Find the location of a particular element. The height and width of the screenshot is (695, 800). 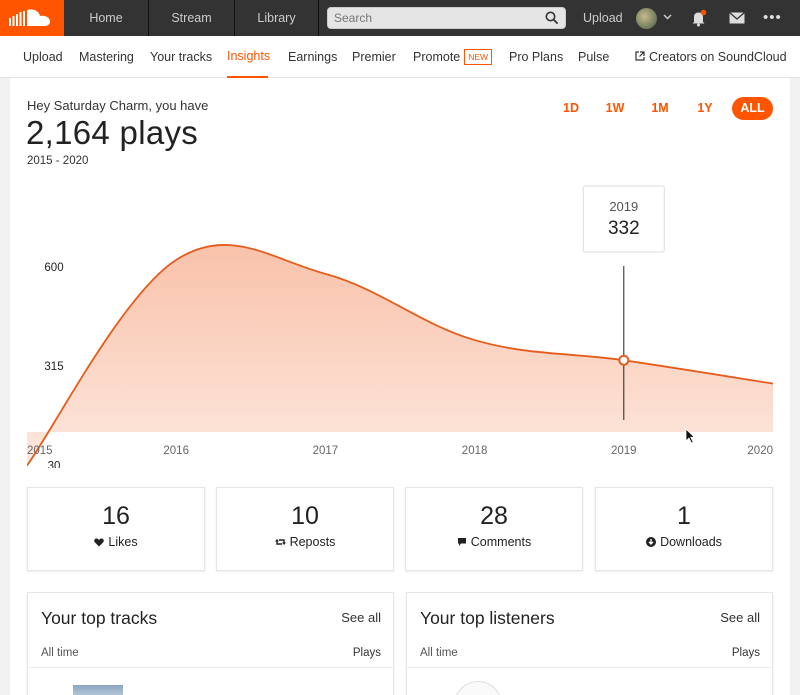

likes-label-text: Likes is located at coordinates (123, 542).